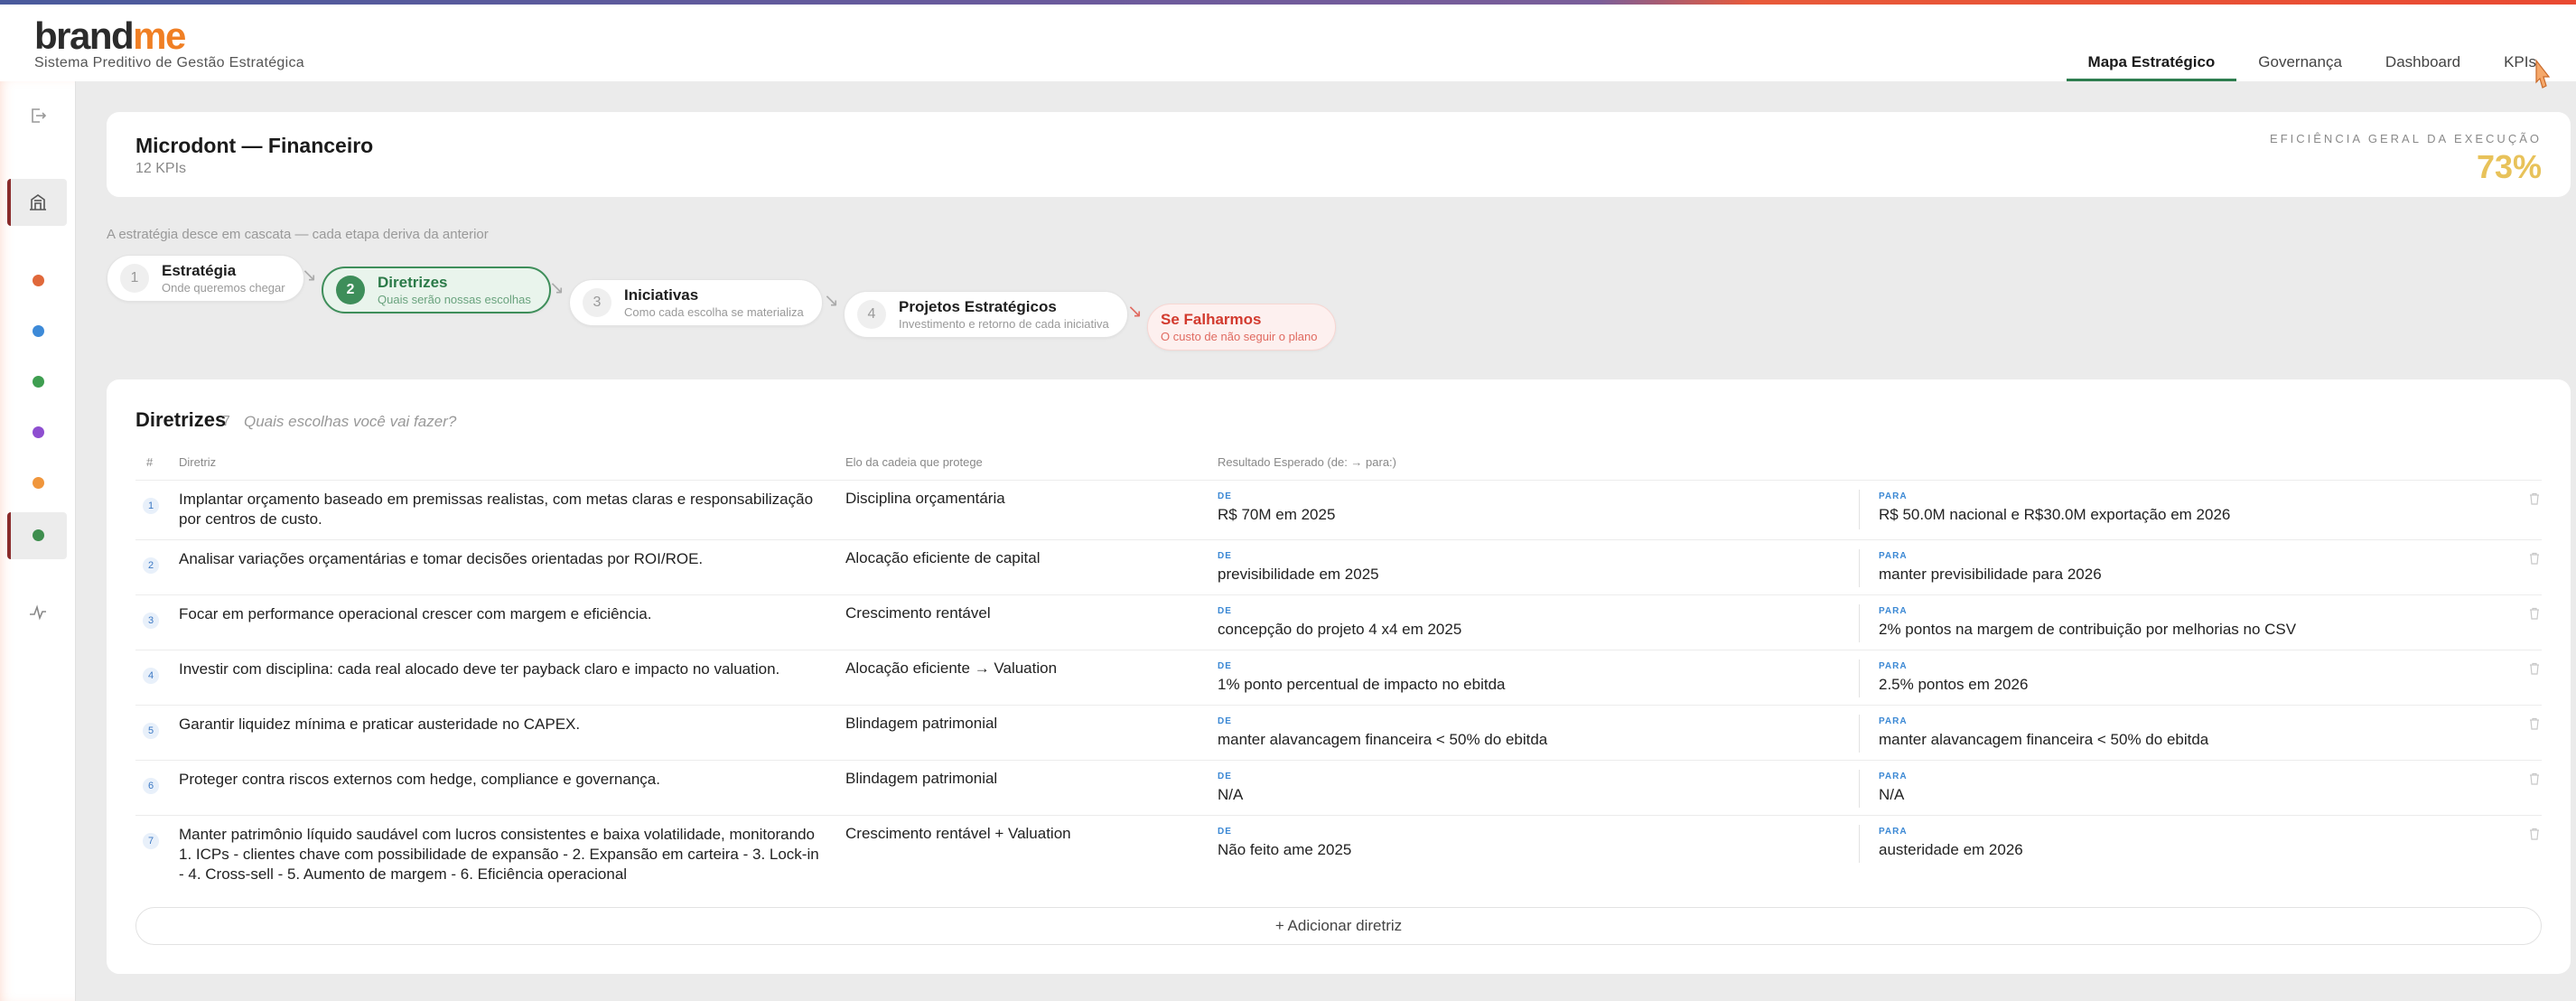 This screenshot has width=2576, height=1001. I want to click on row-number: 7, so click(151, 841).